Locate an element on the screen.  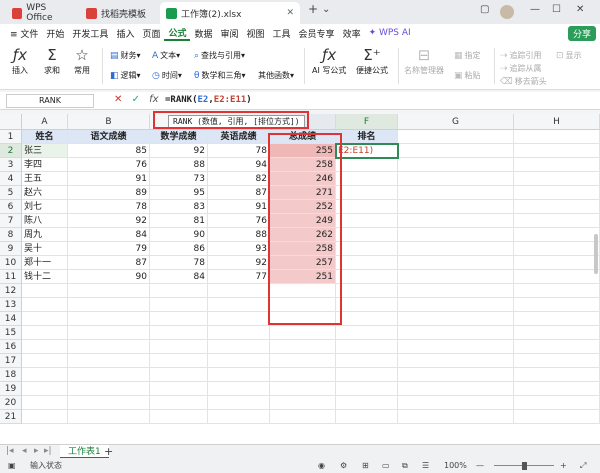
score-cell: 73 is located at coordinates (179, 179).